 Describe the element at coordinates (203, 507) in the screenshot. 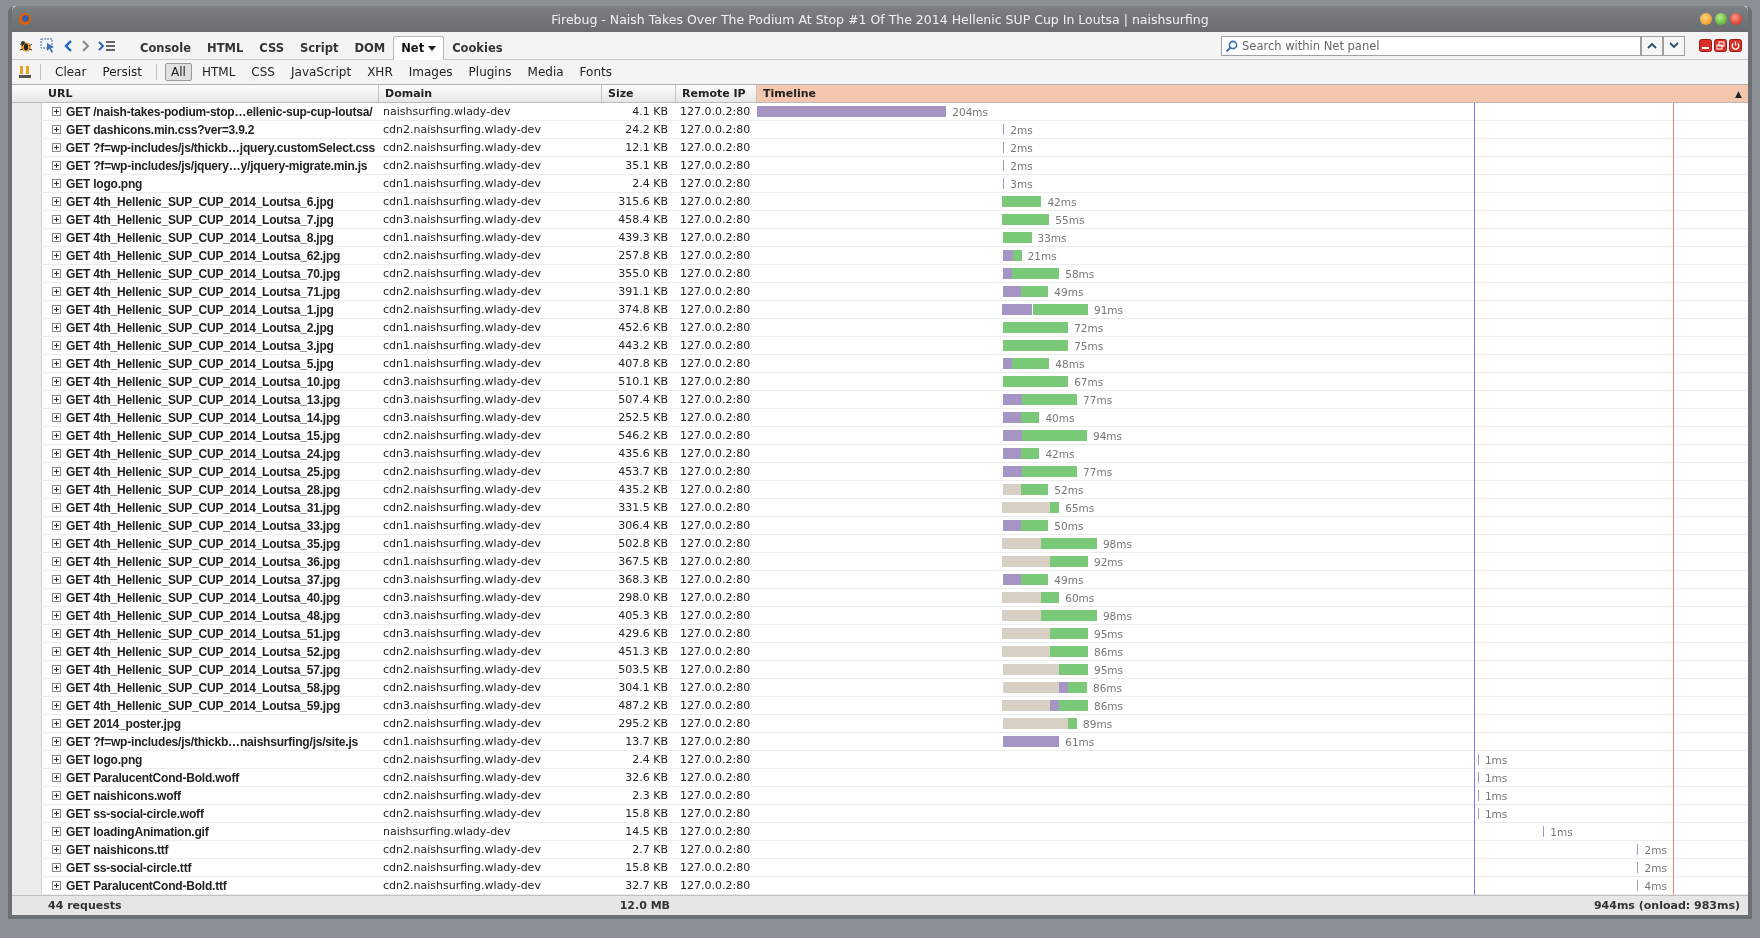

I see `request-url: GET 4th_Hellenic_SUP_CUP_2014_Loutsa_31.jpg` at that location.